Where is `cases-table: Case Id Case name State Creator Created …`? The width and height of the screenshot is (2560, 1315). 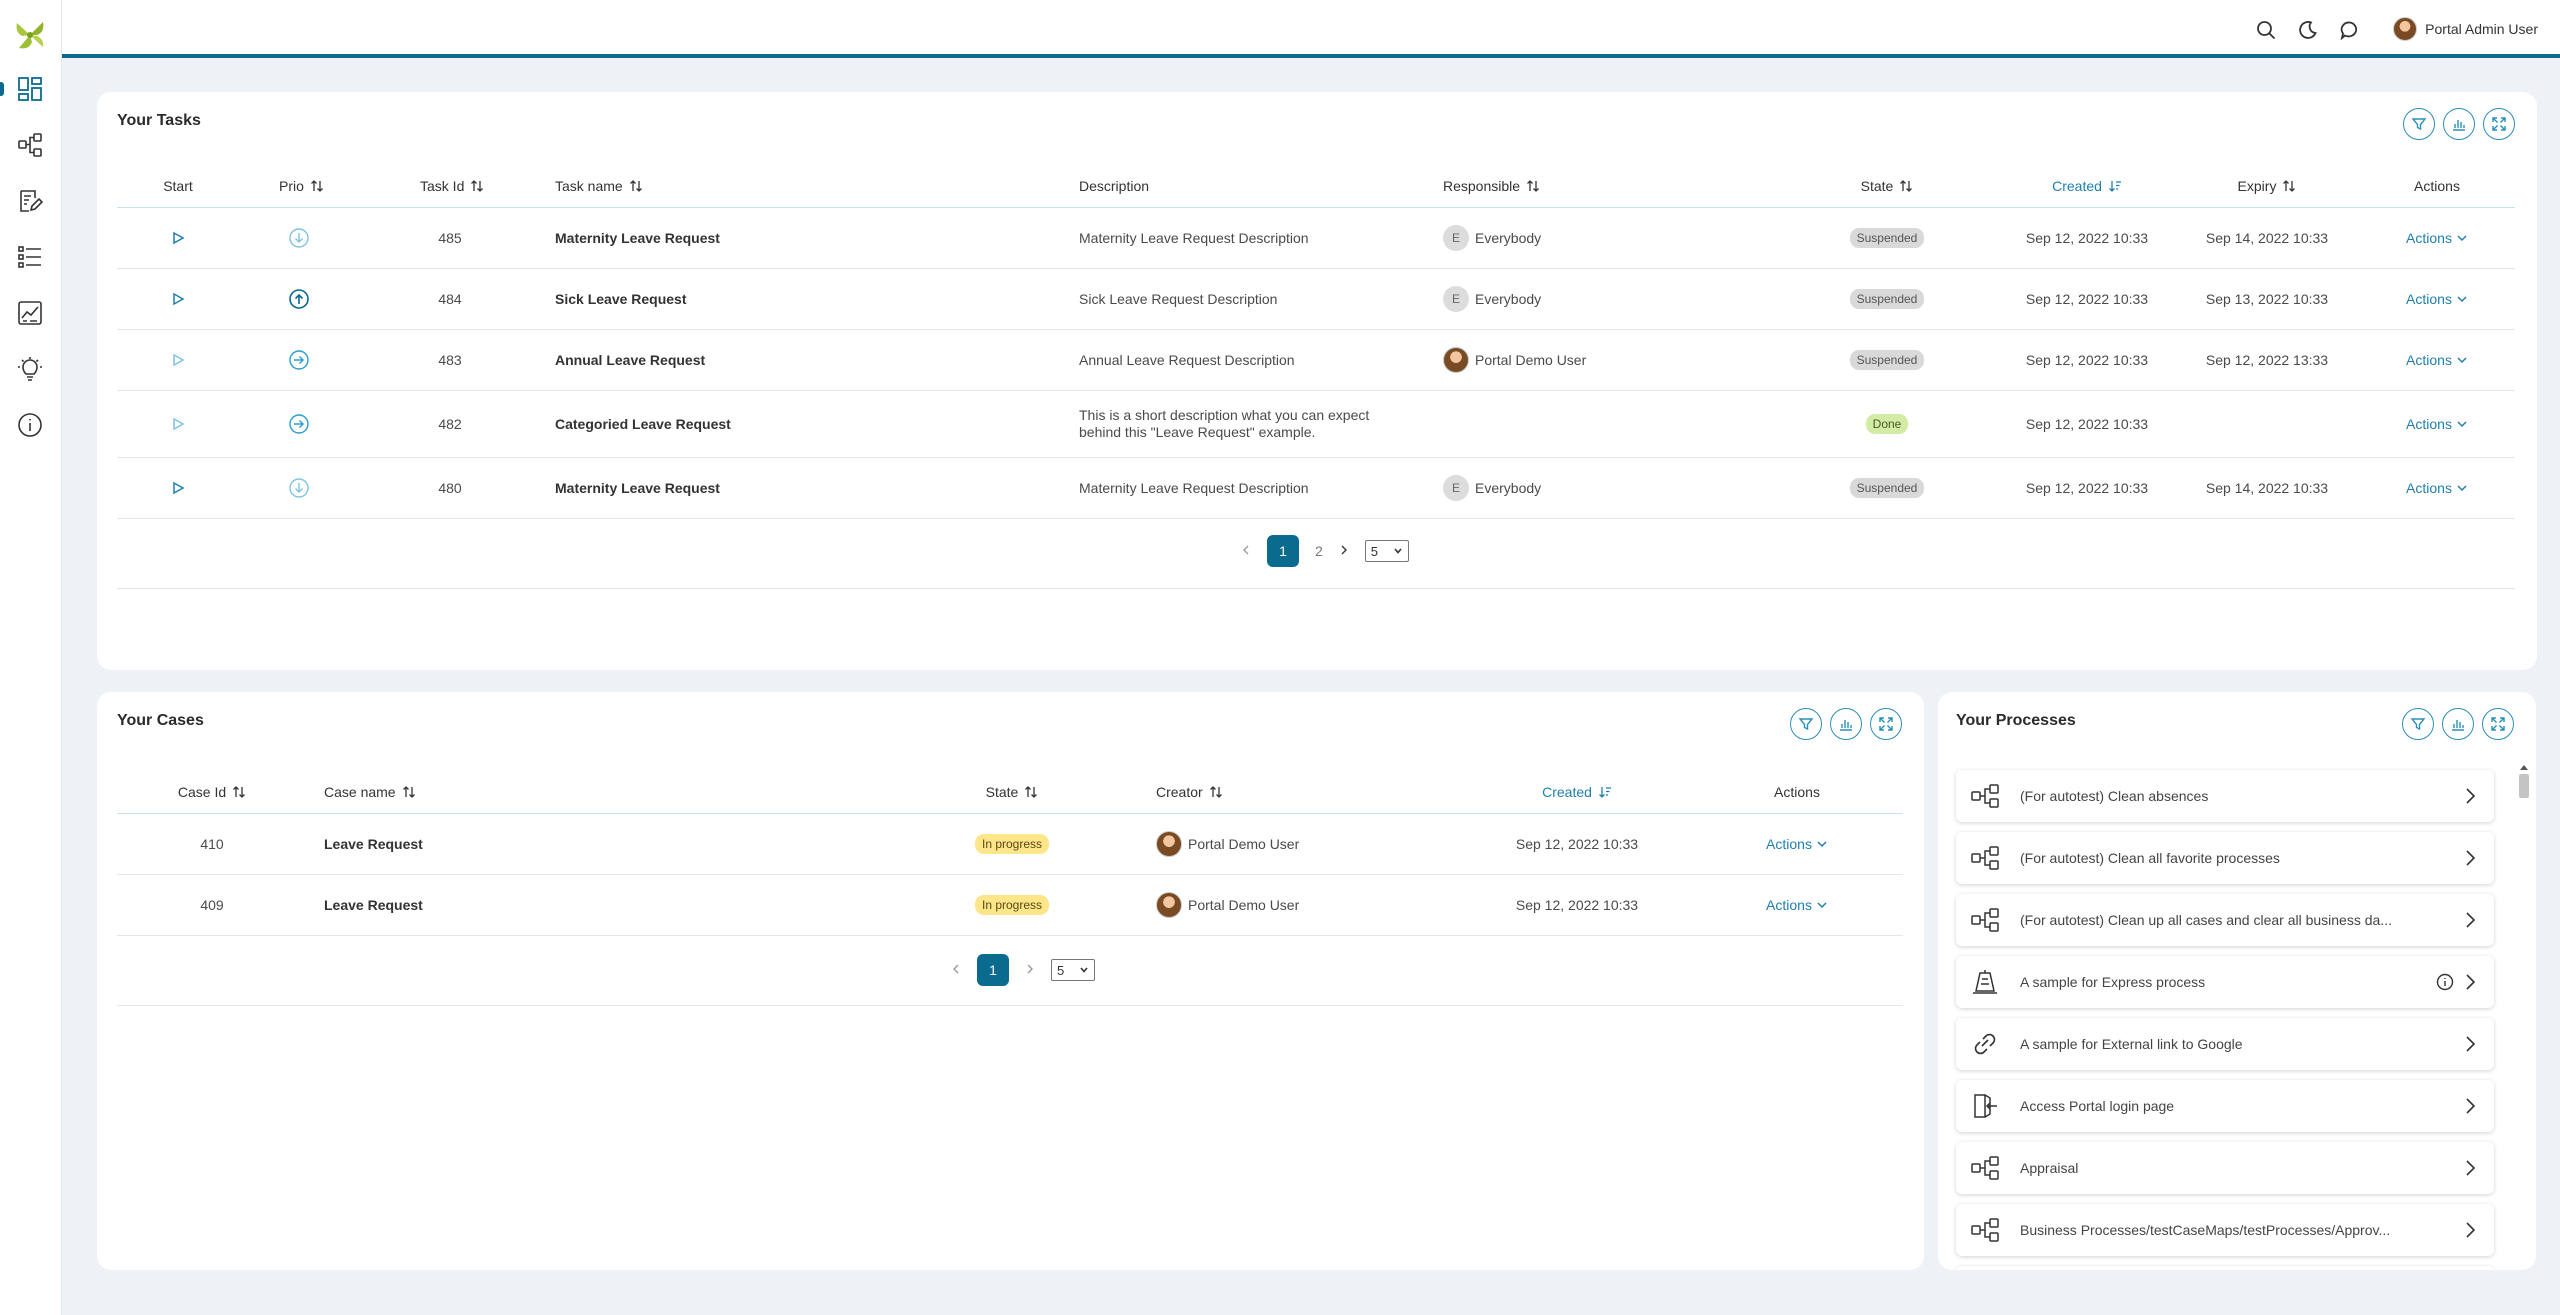 cases-table: Case Id Case name State Creator Created … is located at coordinates (1010, 888).